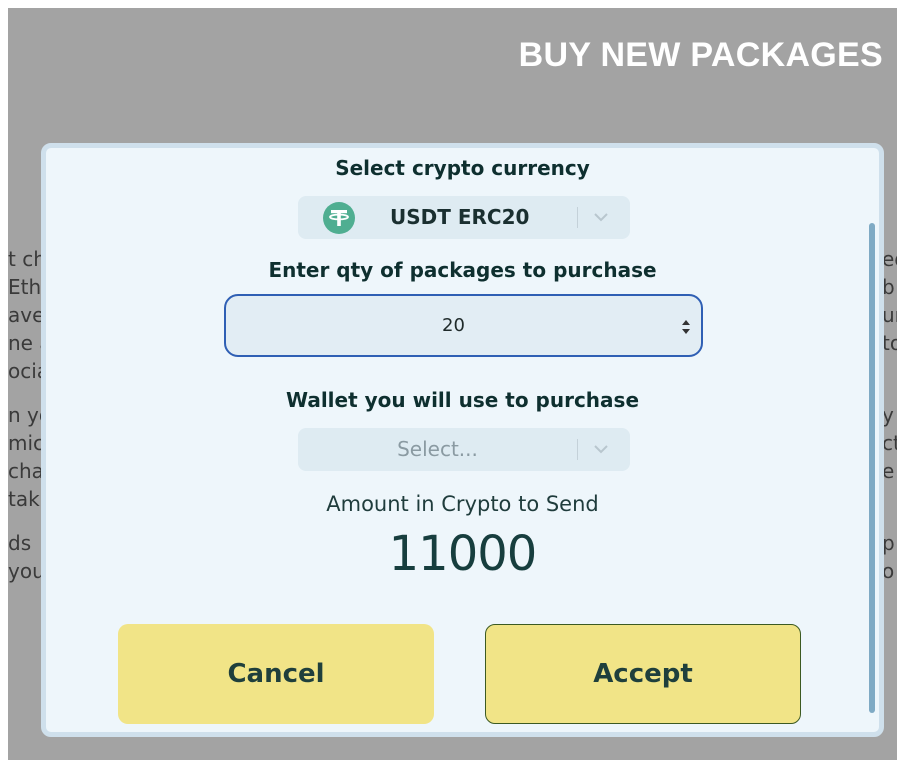 The image size is (897, 765). Describe the element at coordinates (462, 504) in the screenshot. I see `amount-label: Amount in Crypto to Send` at that location.